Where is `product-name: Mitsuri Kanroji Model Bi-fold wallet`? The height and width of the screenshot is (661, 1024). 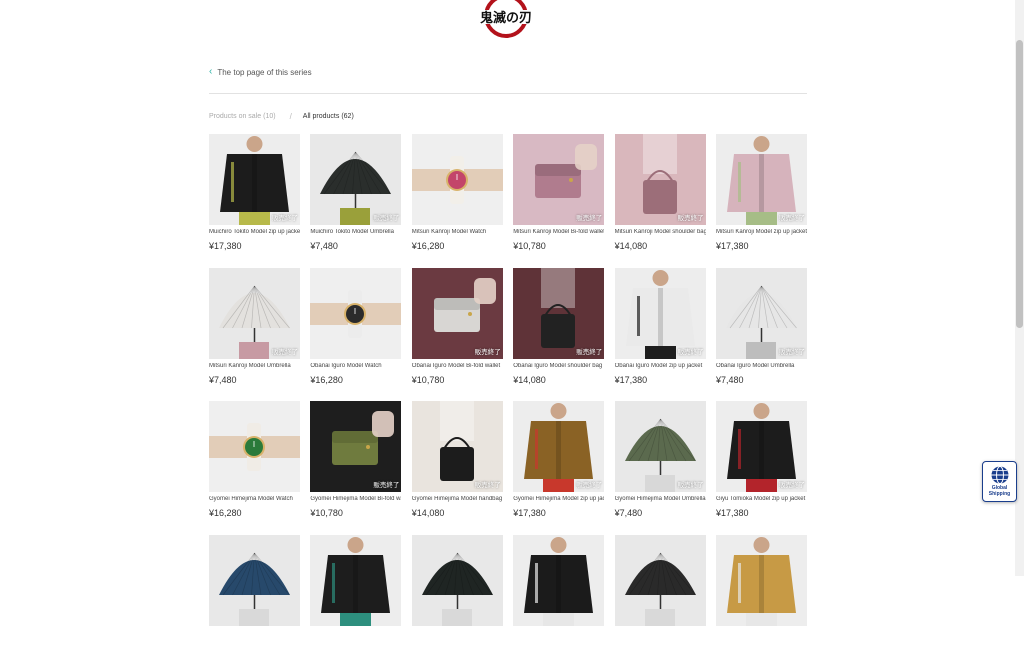 product-name: Mitsuri Kanroji Model Bi-fold wallet is located at coordinates (558, 232).